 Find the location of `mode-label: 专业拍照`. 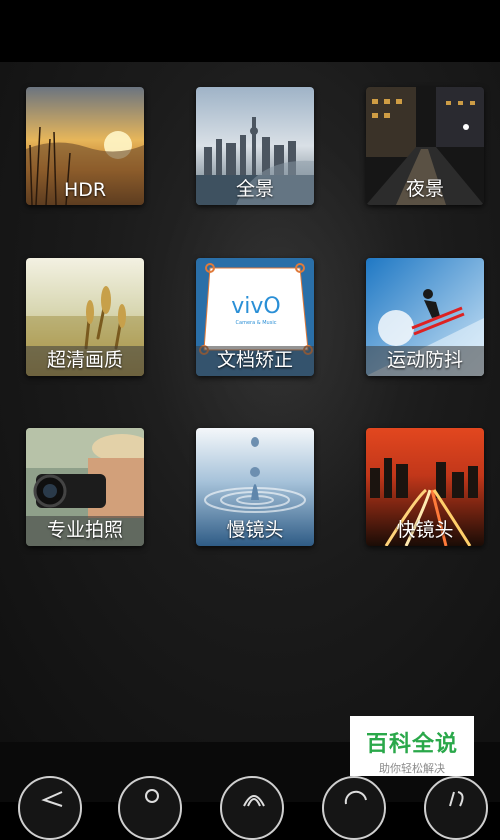

mode-label: 专业拍照 is located at coordinates (84, 530).